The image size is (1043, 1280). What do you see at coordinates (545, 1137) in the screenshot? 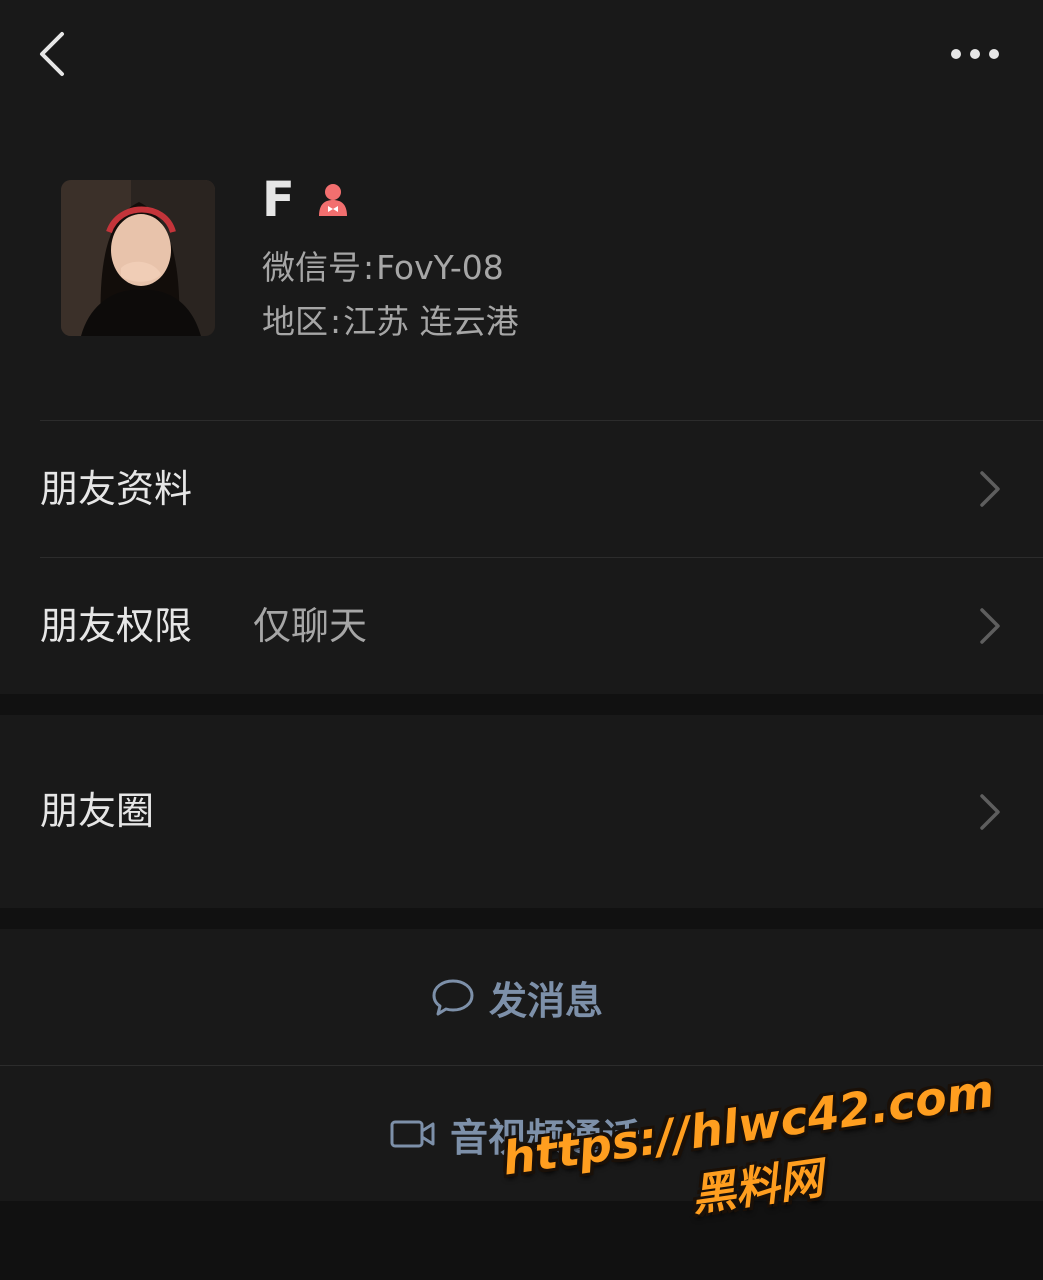
I see `video-call-label: 音视频通话` at bounding box center [545, 1137].